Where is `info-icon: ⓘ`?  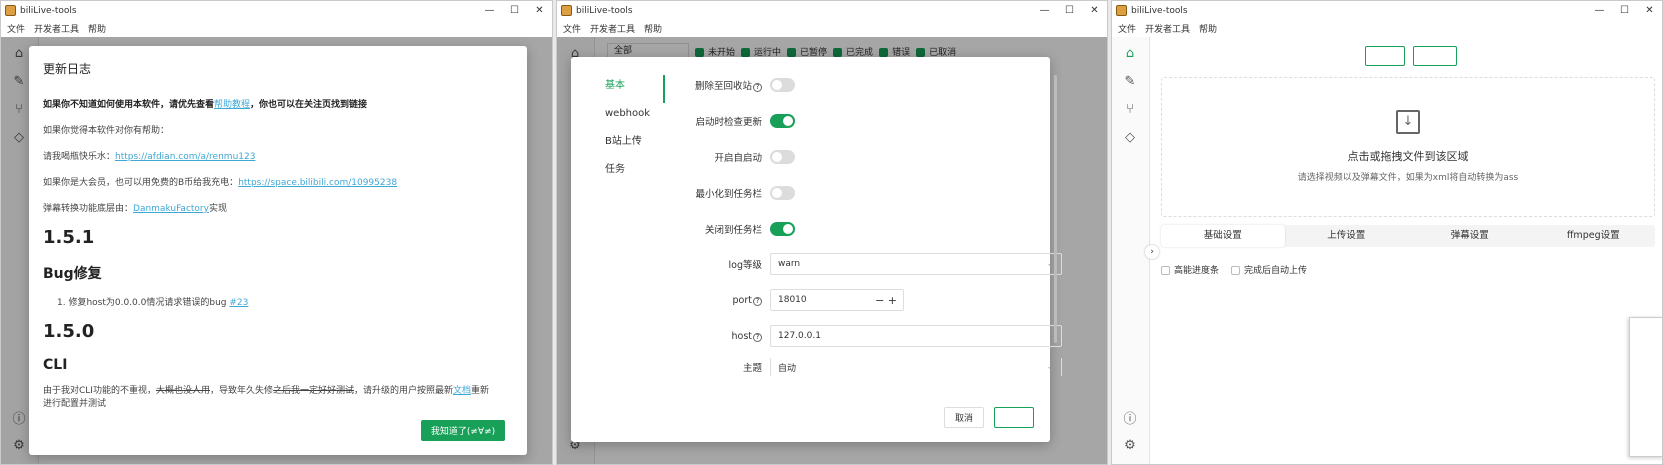 info-icon: ⓘ is located at coordinates (1130, 417).